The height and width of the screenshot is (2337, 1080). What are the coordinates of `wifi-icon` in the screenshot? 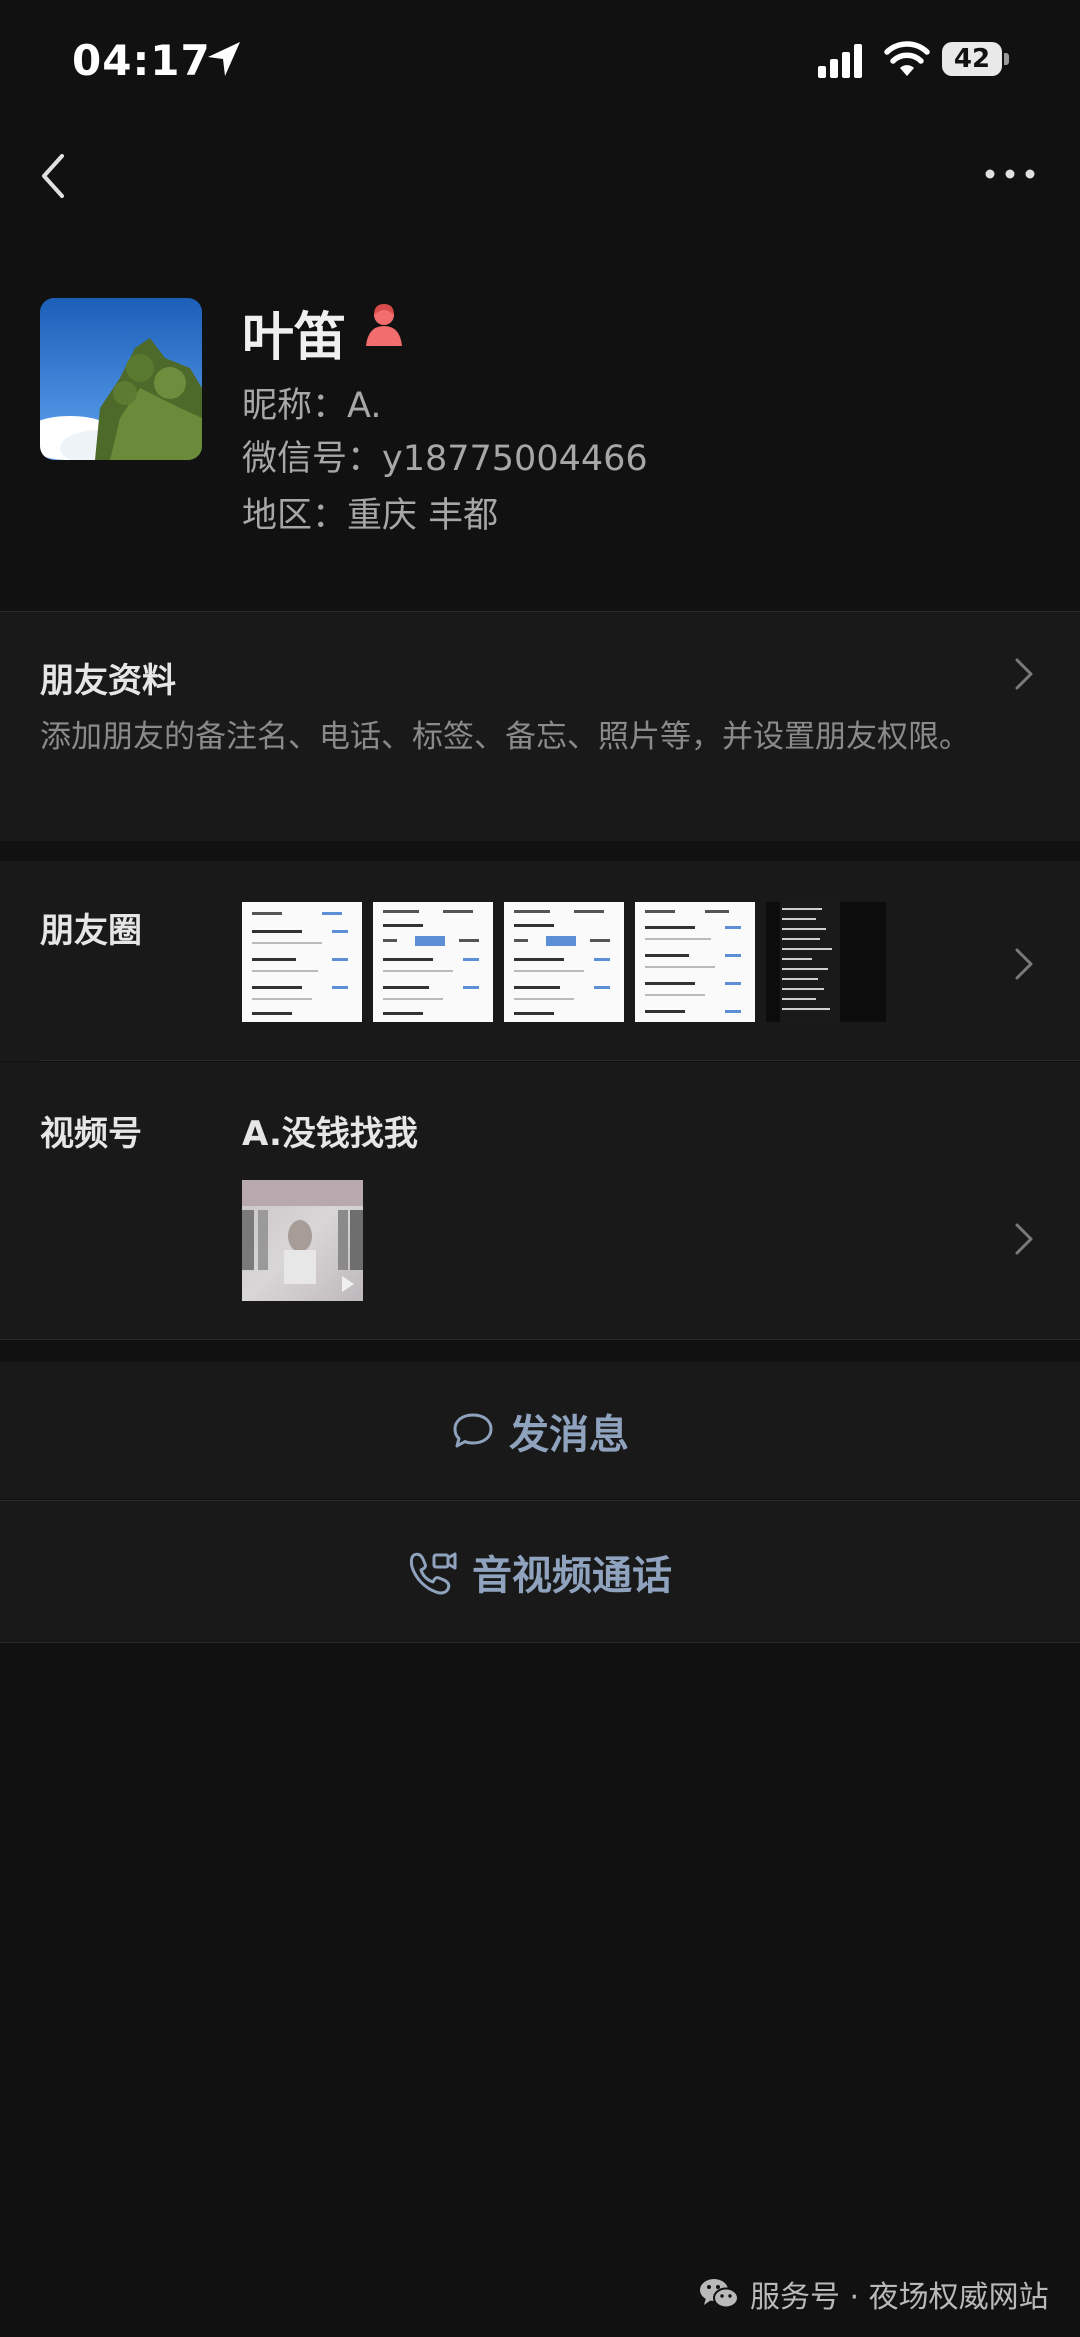 It's located at (907, 58).